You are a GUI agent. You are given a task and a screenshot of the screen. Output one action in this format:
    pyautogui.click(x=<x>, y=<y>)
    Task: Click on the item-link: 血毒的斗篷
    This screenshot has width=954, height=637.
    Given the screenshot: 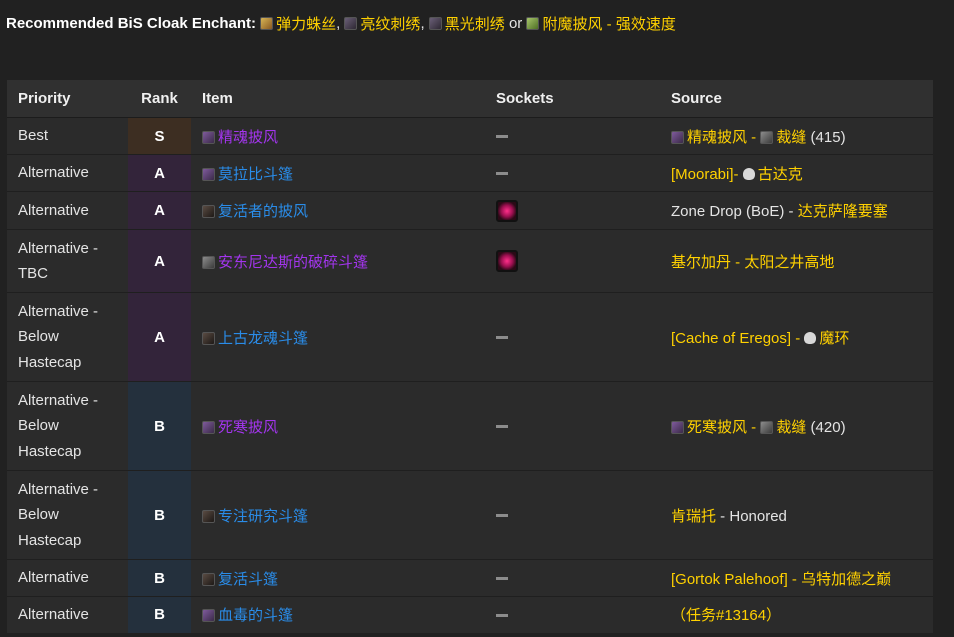 What is the action you would take?
    pyautogui.click(x=255, y=615)
    